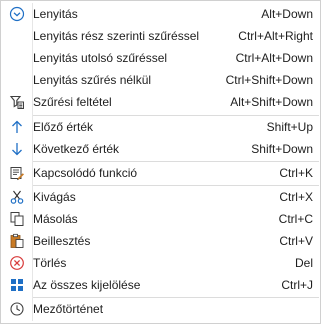  I want to click on menu-item-filter-condition: Szűrési feltétel Alt+Shift+Down, so click(160, 102).